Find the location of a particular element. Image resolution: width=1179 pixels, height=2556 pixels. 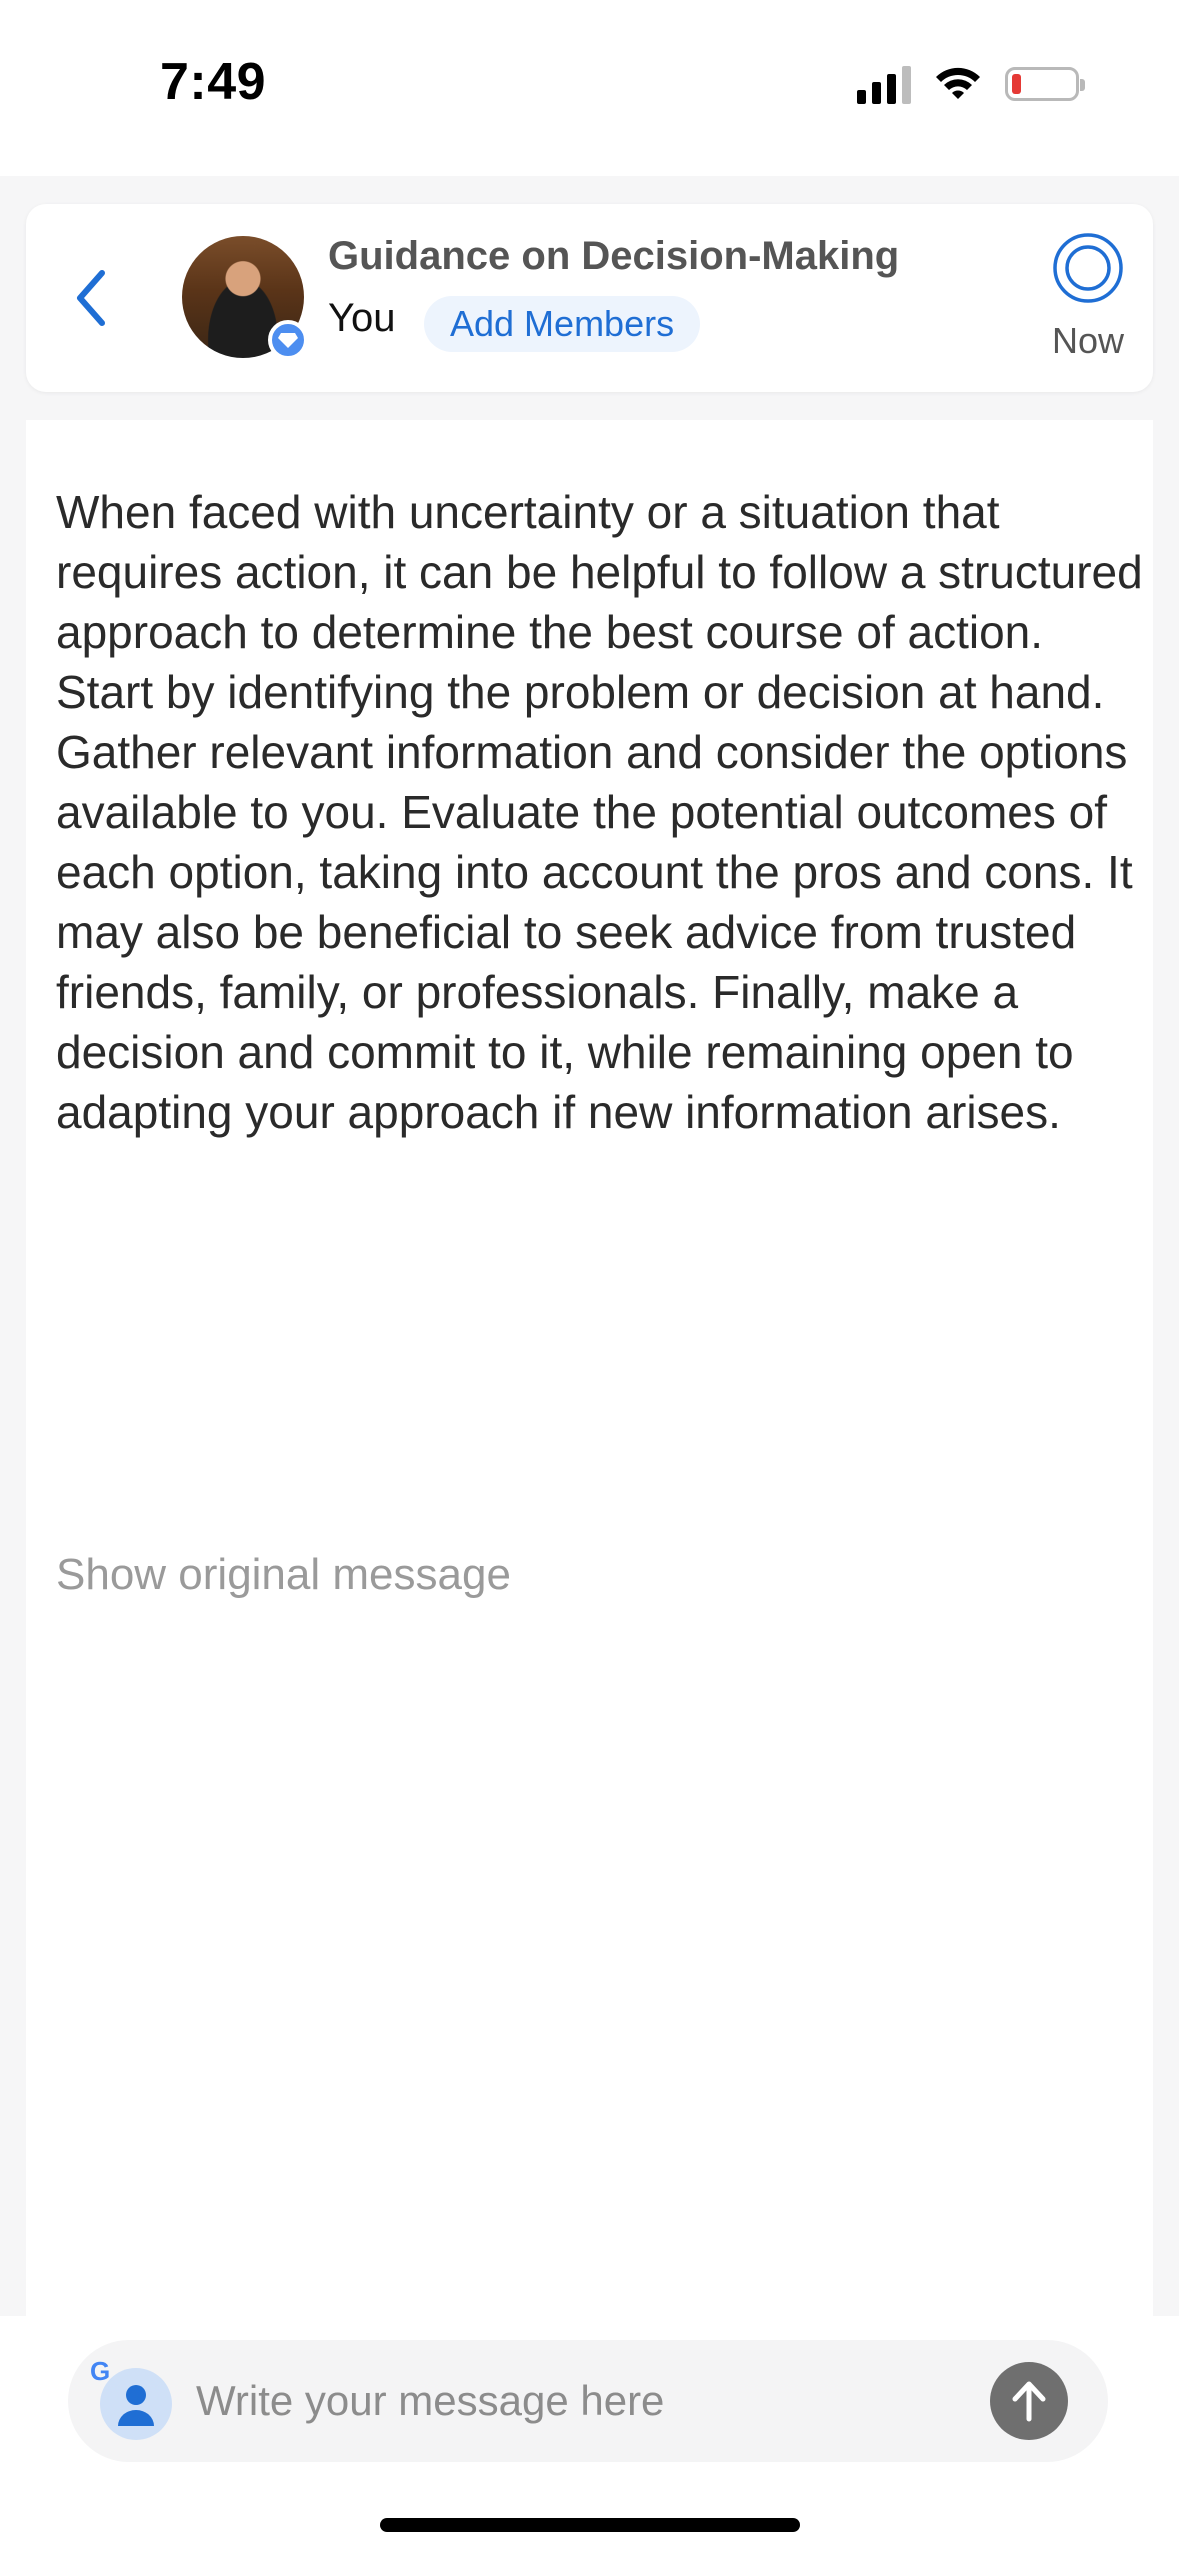

battery-level is located at coordinates (1016, 84).